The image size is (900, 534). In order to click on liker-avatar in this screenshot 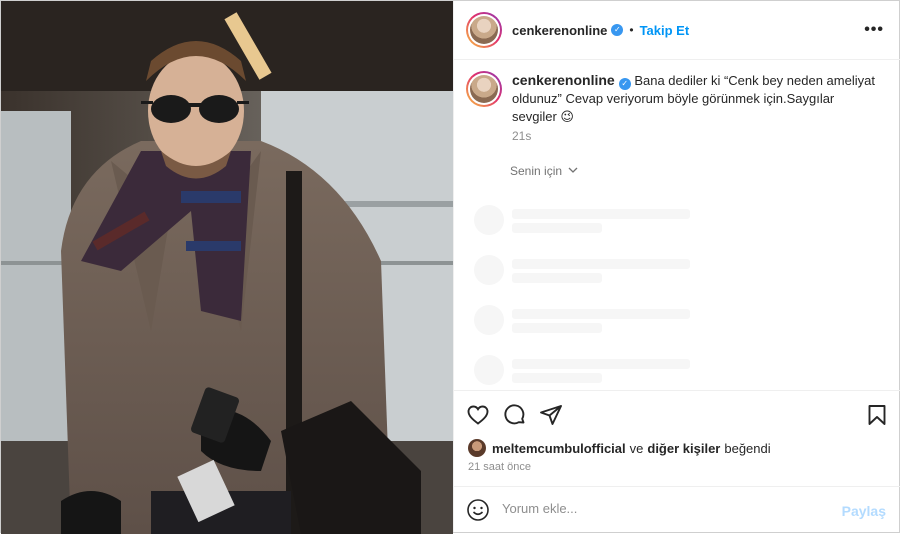, I will do `click(477, 448)`.